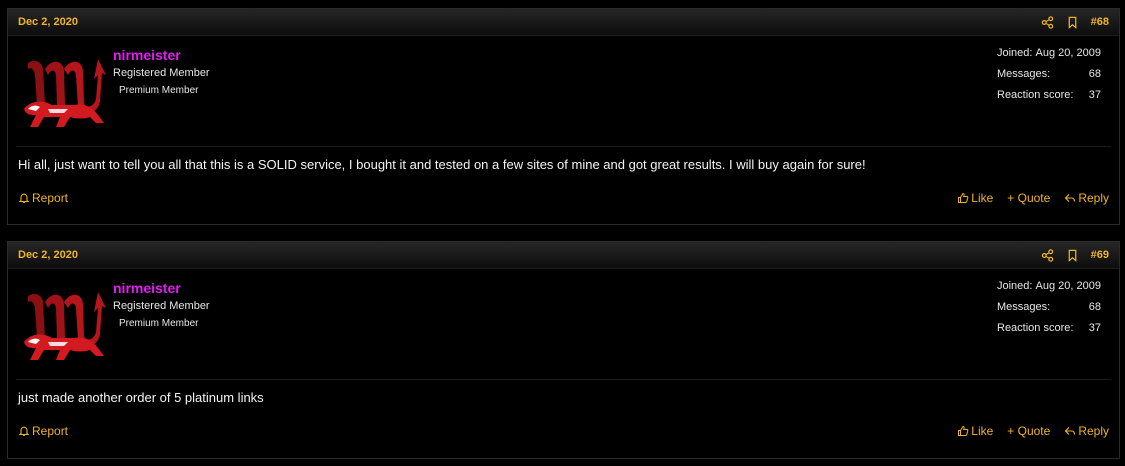  What do you see at coordinates (1100, 22) in the screenshot?
I see `post-number: #68` at bounding box center [1100, 22].